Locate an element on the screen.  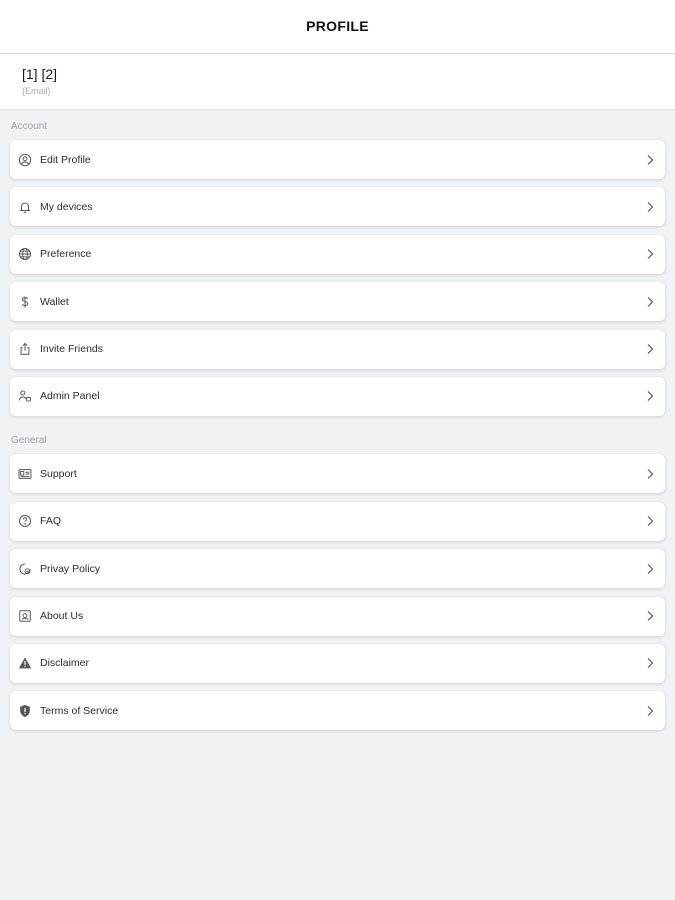
menu-item-label: Admin Panel is located at coordinates (70, 396).